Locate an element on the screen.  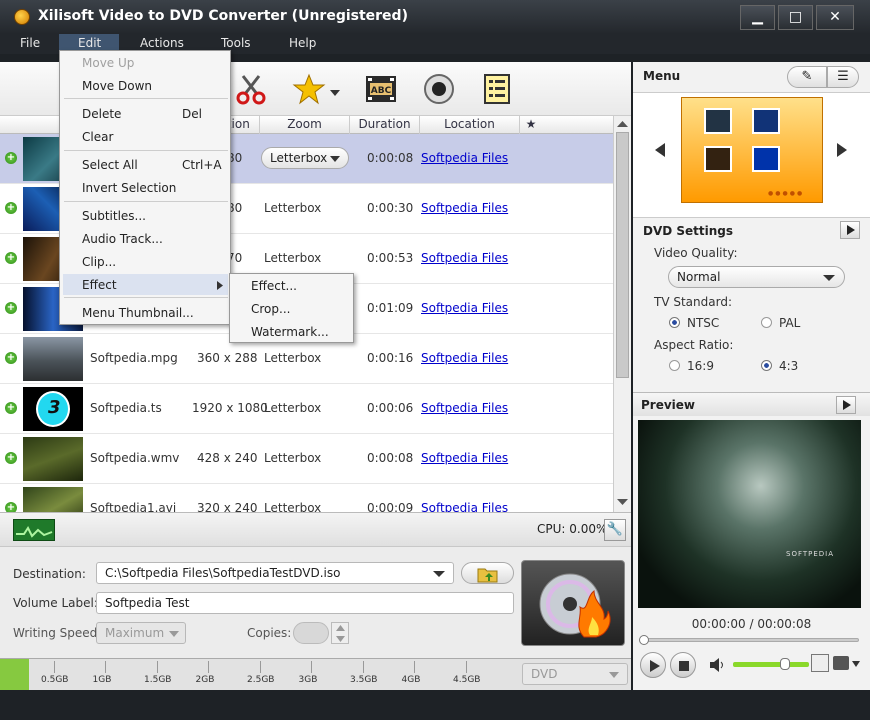
submenu-arrow-icon is located at coordinates (220, 285).